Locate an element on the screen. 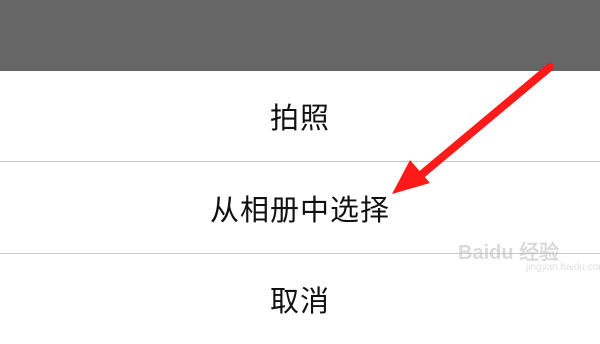 This screenshot has height=344, width=600. baidu-jingyan-watermark: Baidu 经验 jingyan.baidu.com is located at coordinates (529, 259).